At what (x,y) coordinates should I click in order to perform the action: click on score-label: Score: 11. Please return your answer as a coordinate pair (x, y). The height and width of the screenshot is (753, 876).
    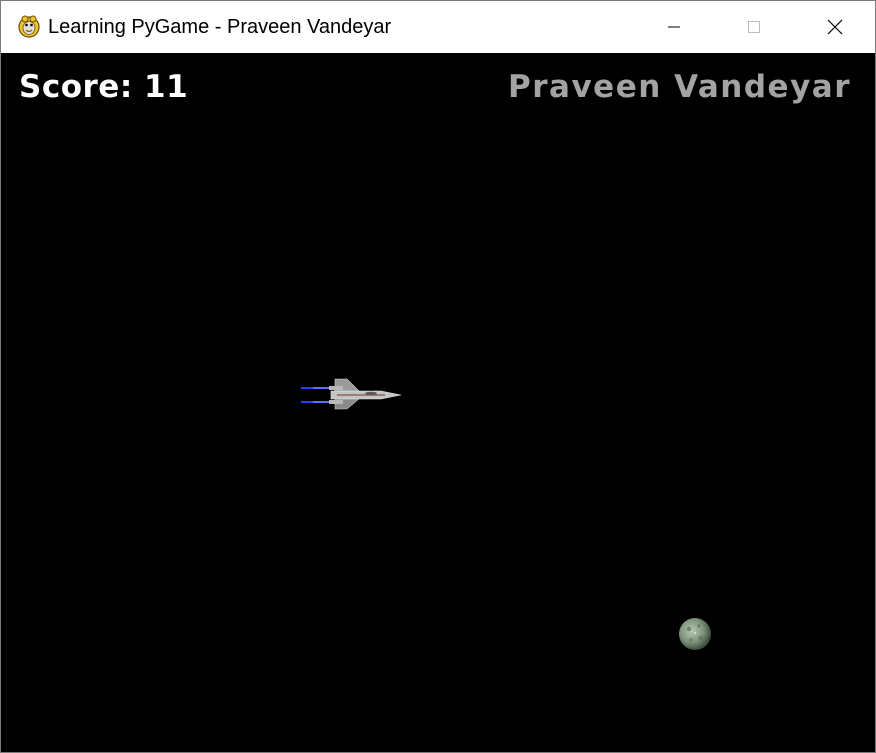
    Looking at the image, I should click on (104, 87).